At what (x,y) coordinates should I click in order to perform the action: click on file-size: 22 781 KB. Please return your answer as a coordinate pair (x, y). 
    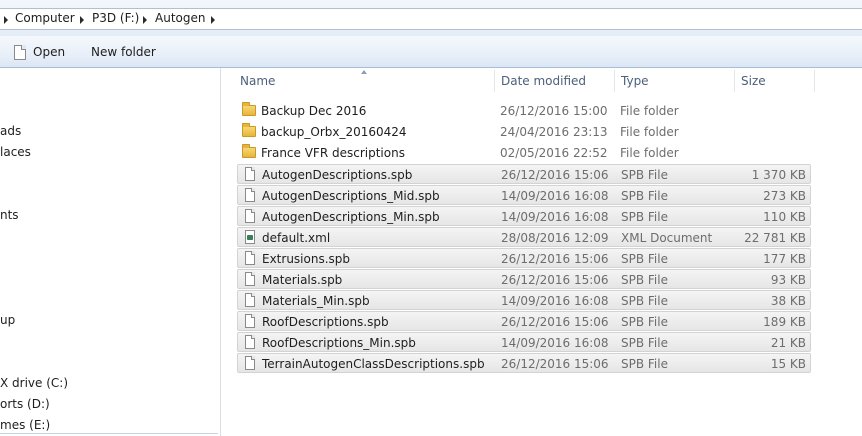
    Looking at the image, I should click on (775, 238).